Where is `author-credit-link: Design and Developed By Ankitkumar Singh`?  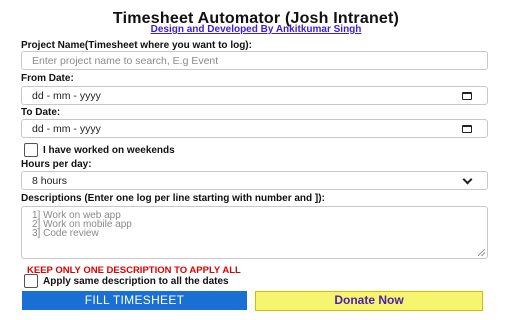
author-credit-link: Design and Developed By Ankitkumar Singh is located at coordinates (256, 29).